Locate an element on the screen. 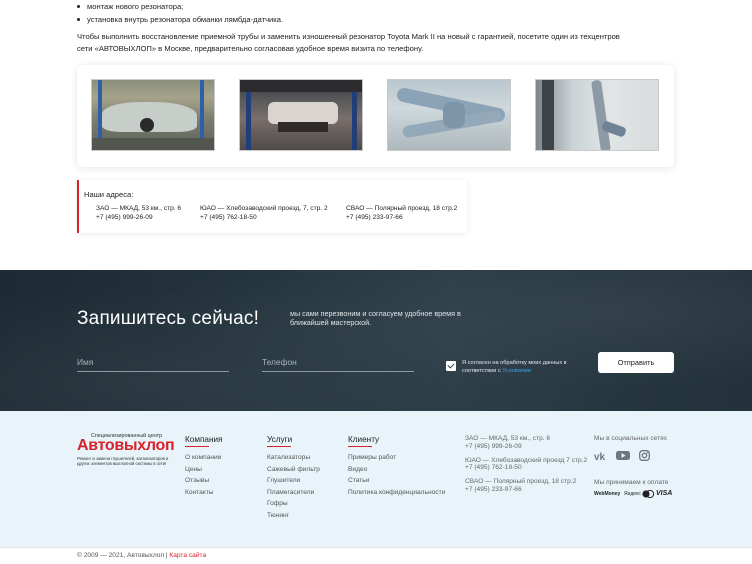 Image resolution: width=752 pixels, height=564 pixels. copyright: © 2009 — 2021, Автовыхлоп | Карта сайта is located at coordinates (142, 555).